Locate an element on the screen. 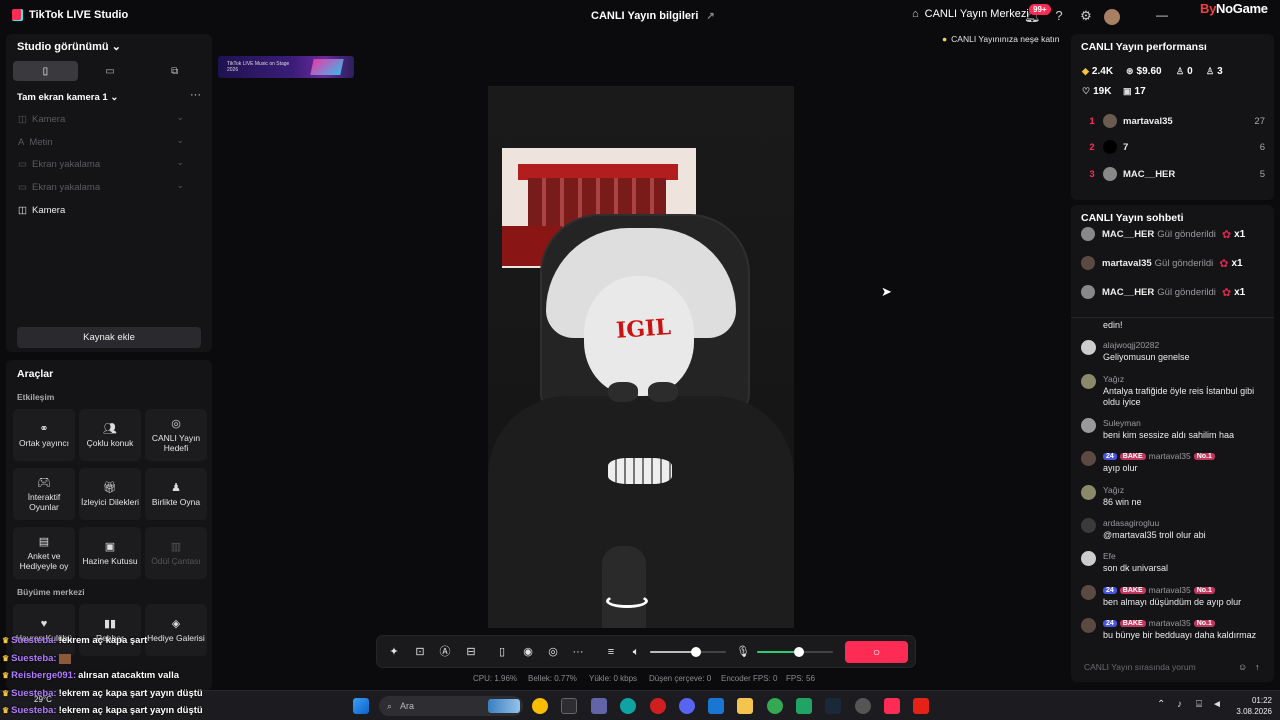 Image resolution: width=1280 pixels, height=720 pixels. mic-volume-slider is located at coordinates (795, 652).